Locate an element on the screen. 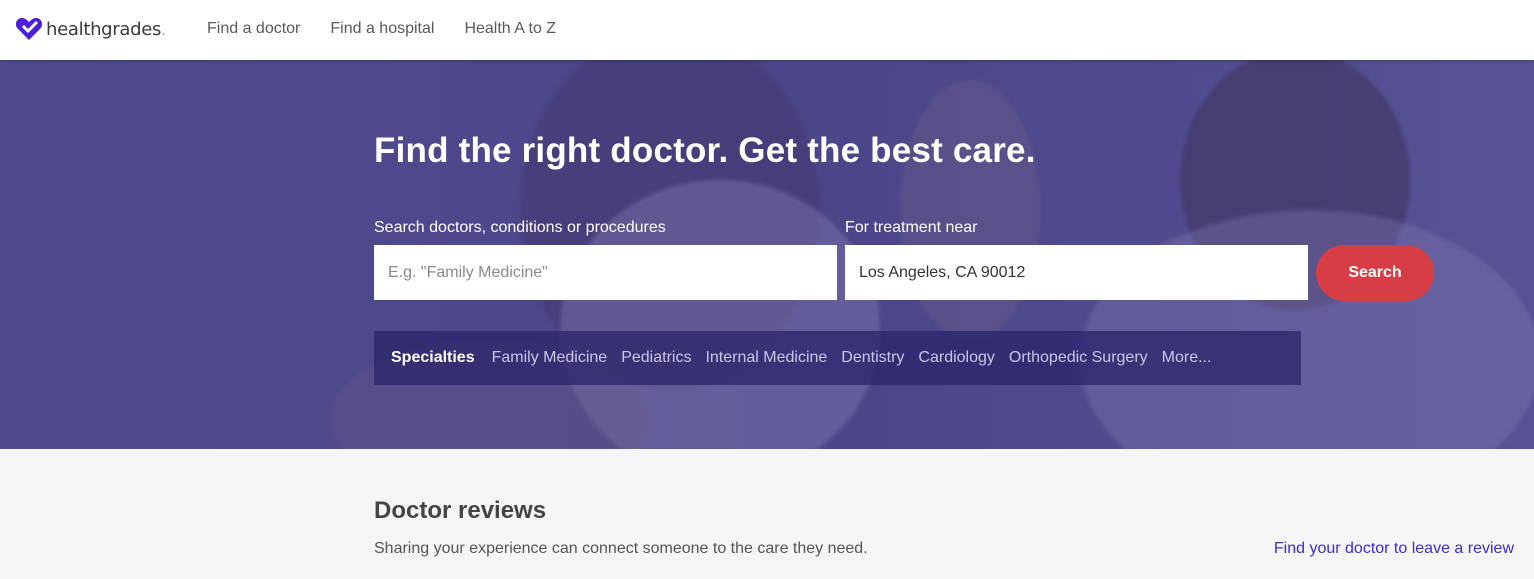 The height and width of the screenshot is (579, 1534). nav-find-a-doctor: Find a doctor is located at coordinates (253, 29).